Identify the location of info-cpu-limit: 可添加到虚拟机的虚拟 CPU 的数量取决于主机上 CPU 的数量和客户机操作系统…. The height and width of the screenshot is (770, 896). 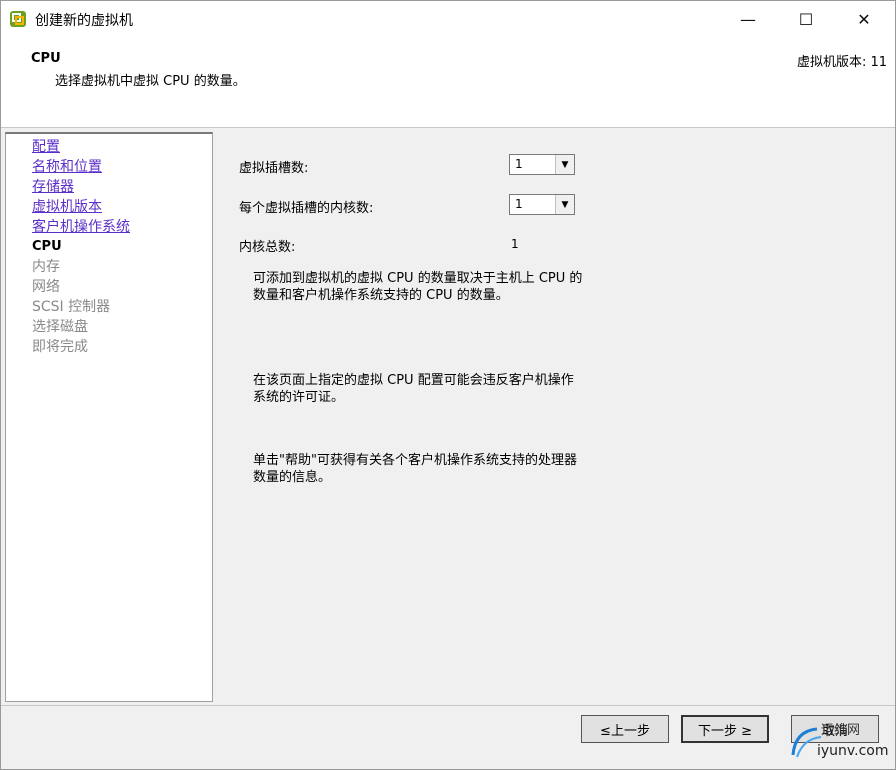
(418, 287).